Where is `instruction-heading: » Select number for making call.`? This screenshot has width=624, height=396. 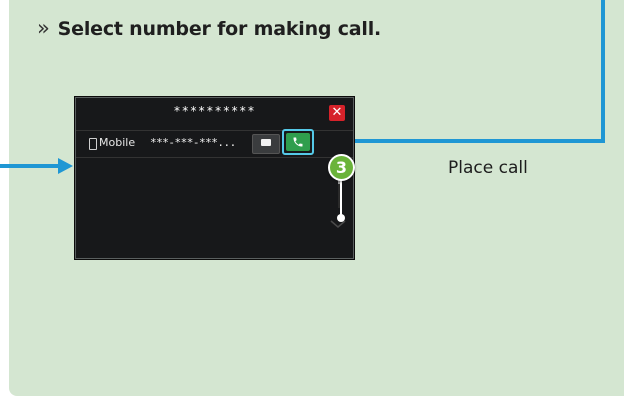 instruction-heading: » Select number for making call. is located at coordinates (209, 28).